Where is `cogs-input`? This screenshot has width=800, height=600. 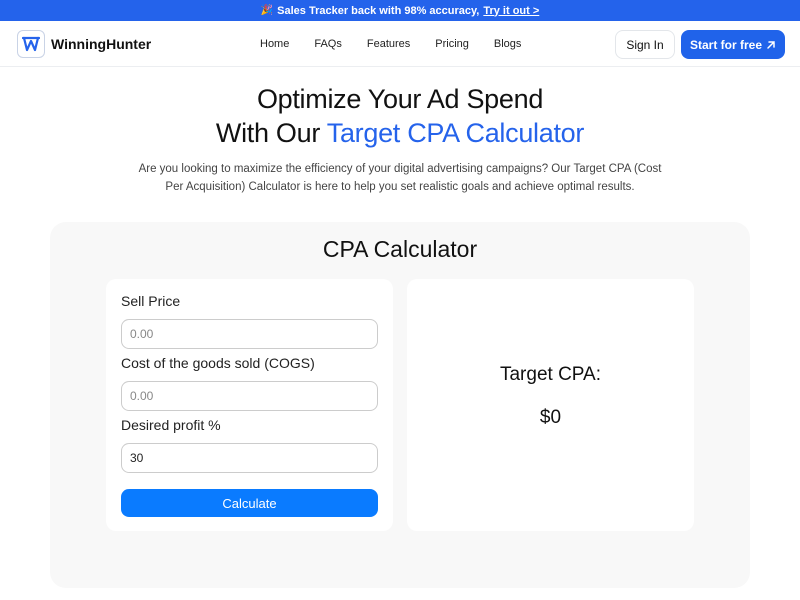 cogs-input is located at coordinates (249, 396).